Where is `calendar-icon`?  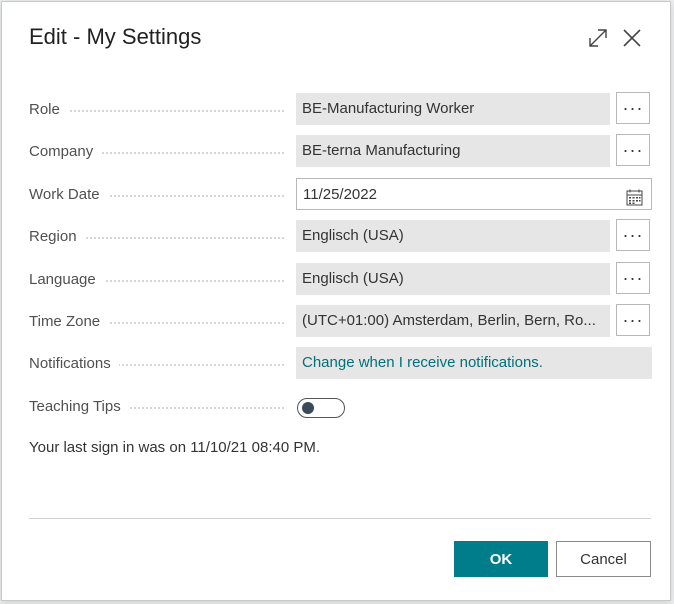 calendar-icon is located at coordinates (634, 196).